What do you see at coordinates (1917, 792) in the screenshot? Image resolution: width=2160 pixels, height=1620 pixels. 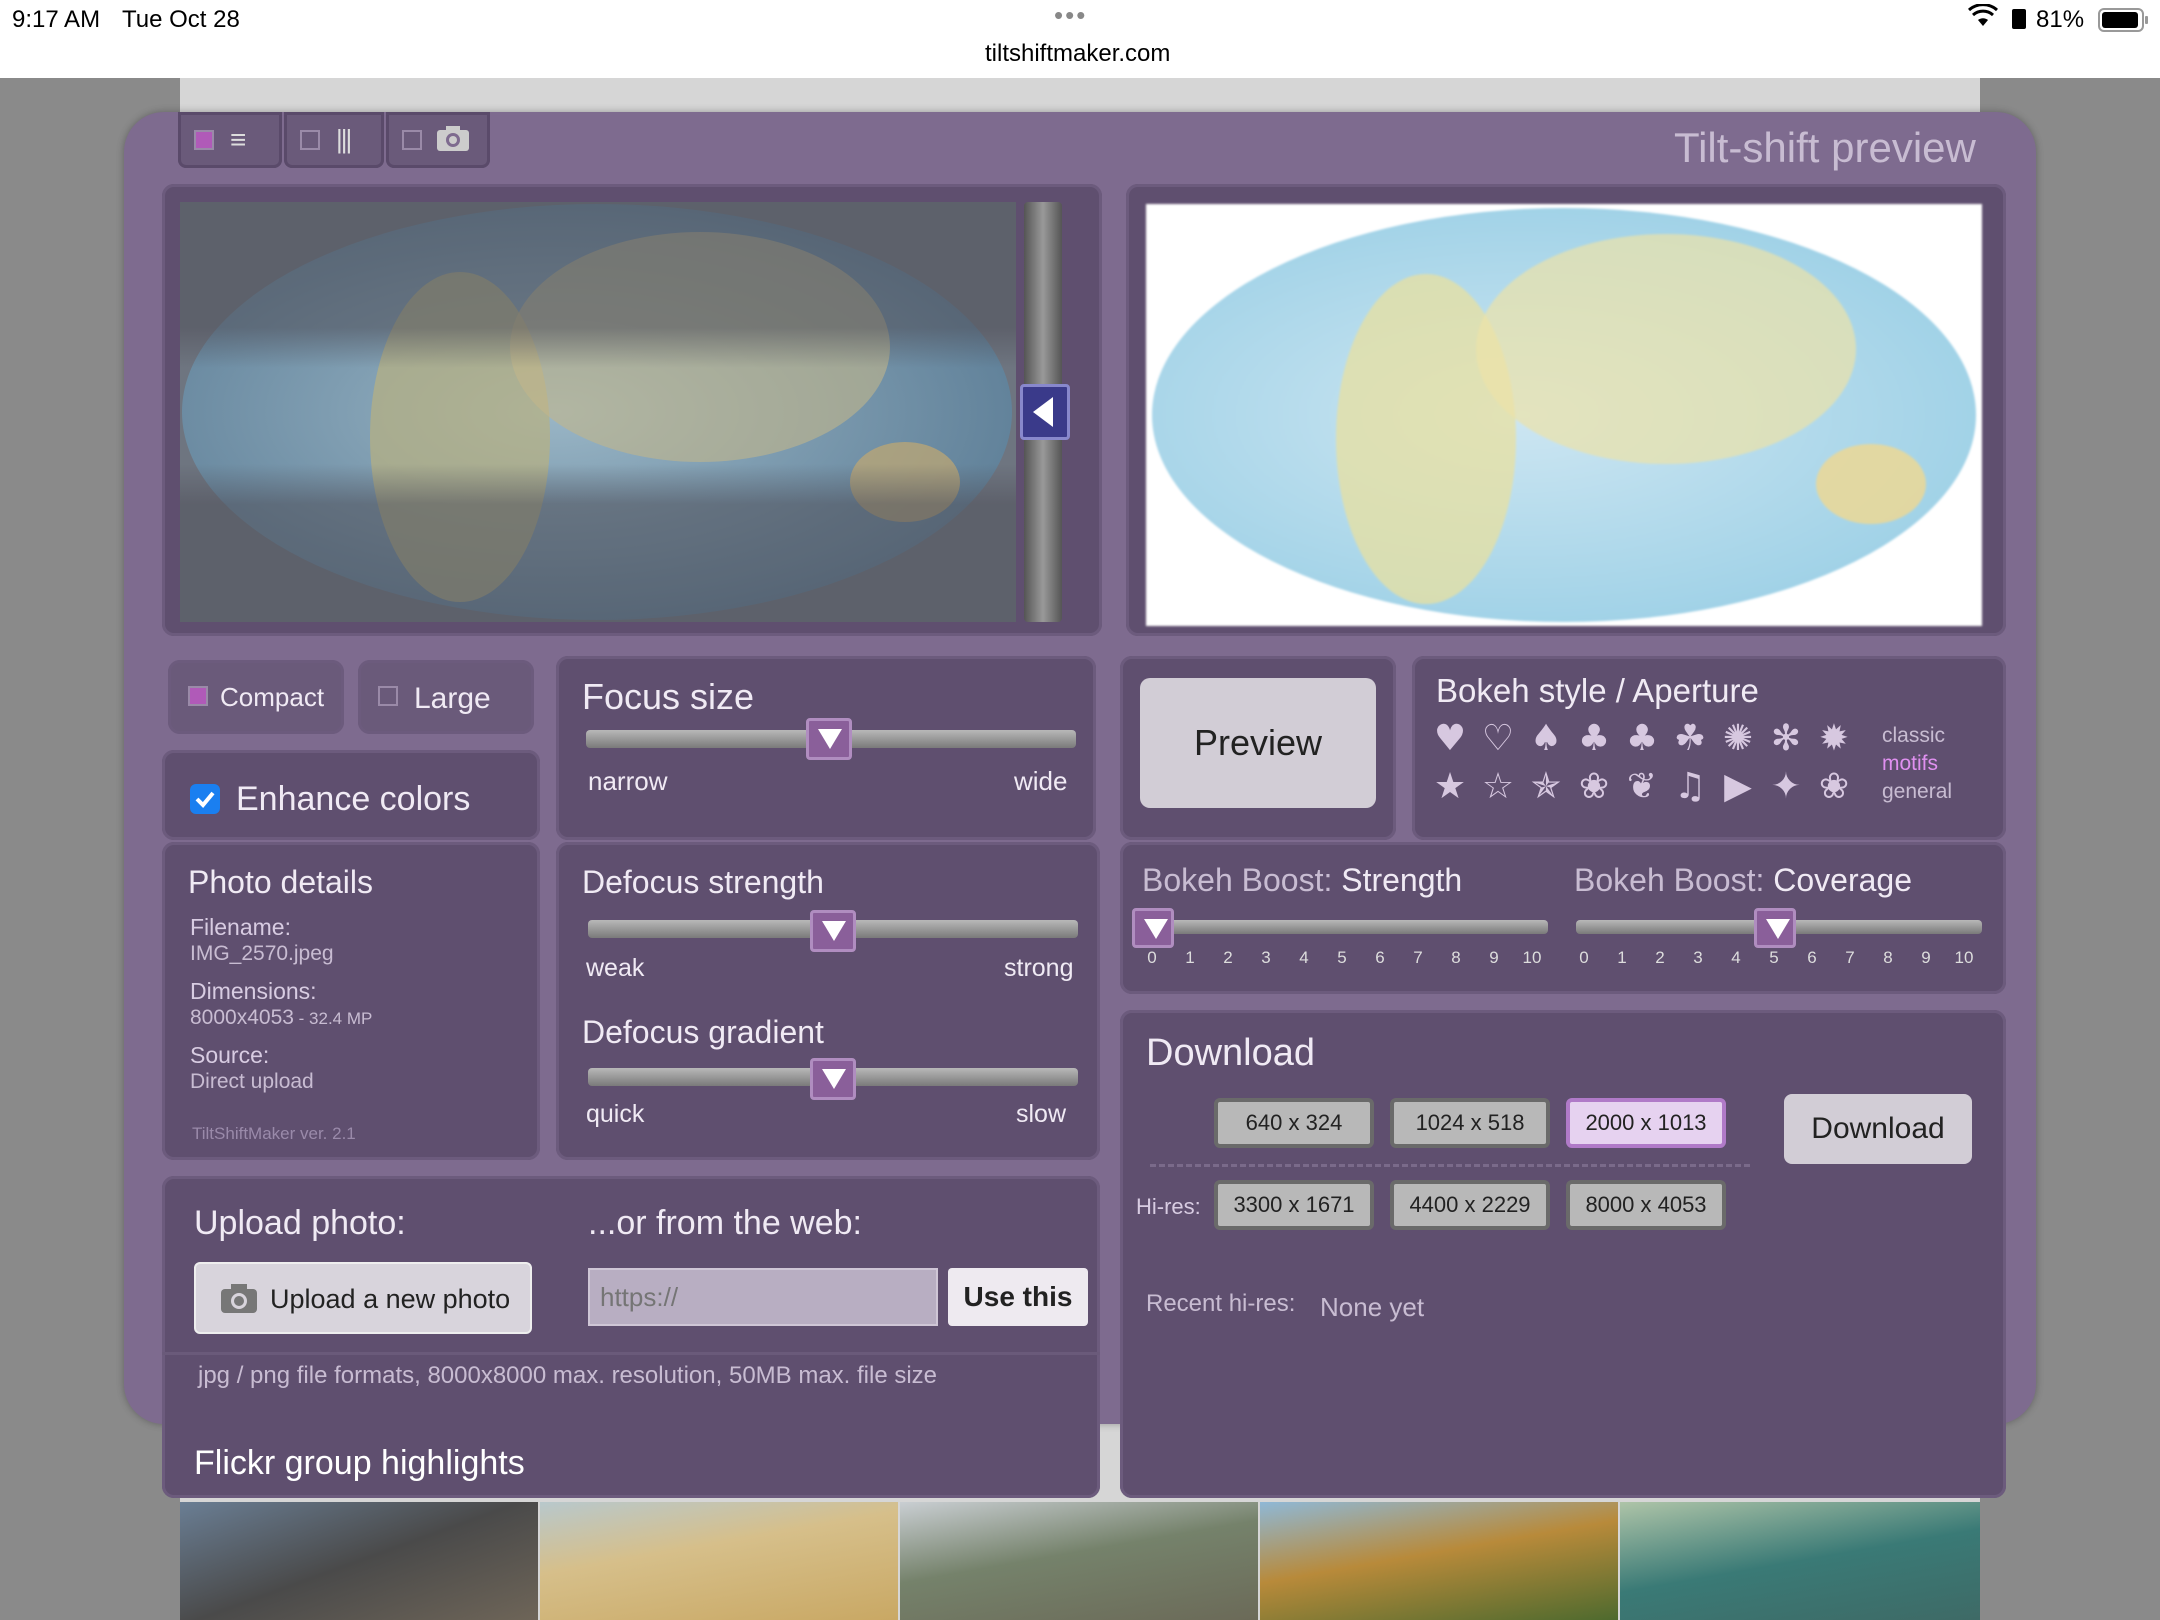 I see `bokeh-category-general: general` at bounding box center [1917, 792].